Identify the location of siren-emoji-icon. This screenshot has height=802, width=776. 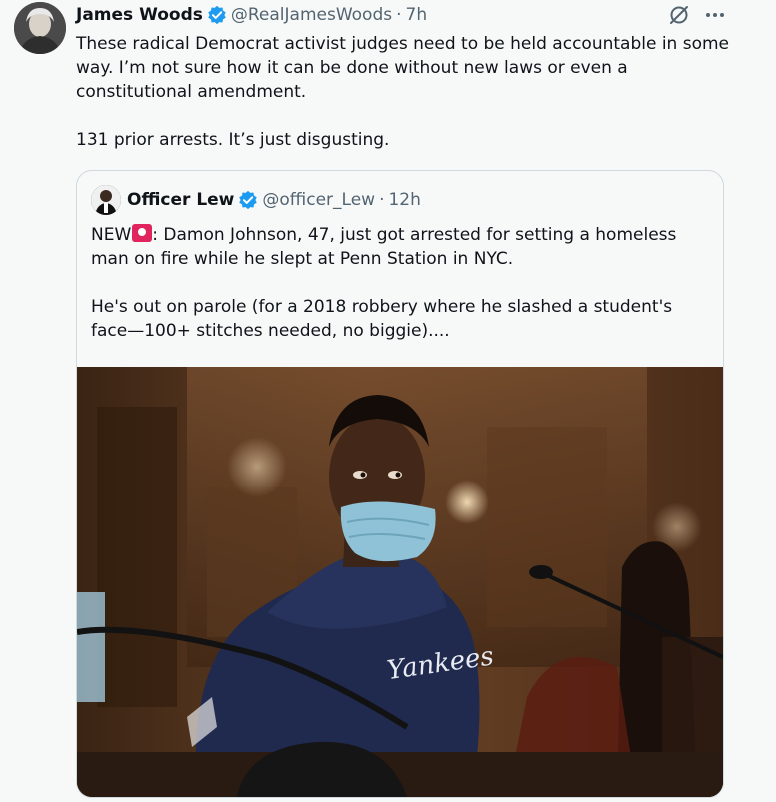
(142, 233).